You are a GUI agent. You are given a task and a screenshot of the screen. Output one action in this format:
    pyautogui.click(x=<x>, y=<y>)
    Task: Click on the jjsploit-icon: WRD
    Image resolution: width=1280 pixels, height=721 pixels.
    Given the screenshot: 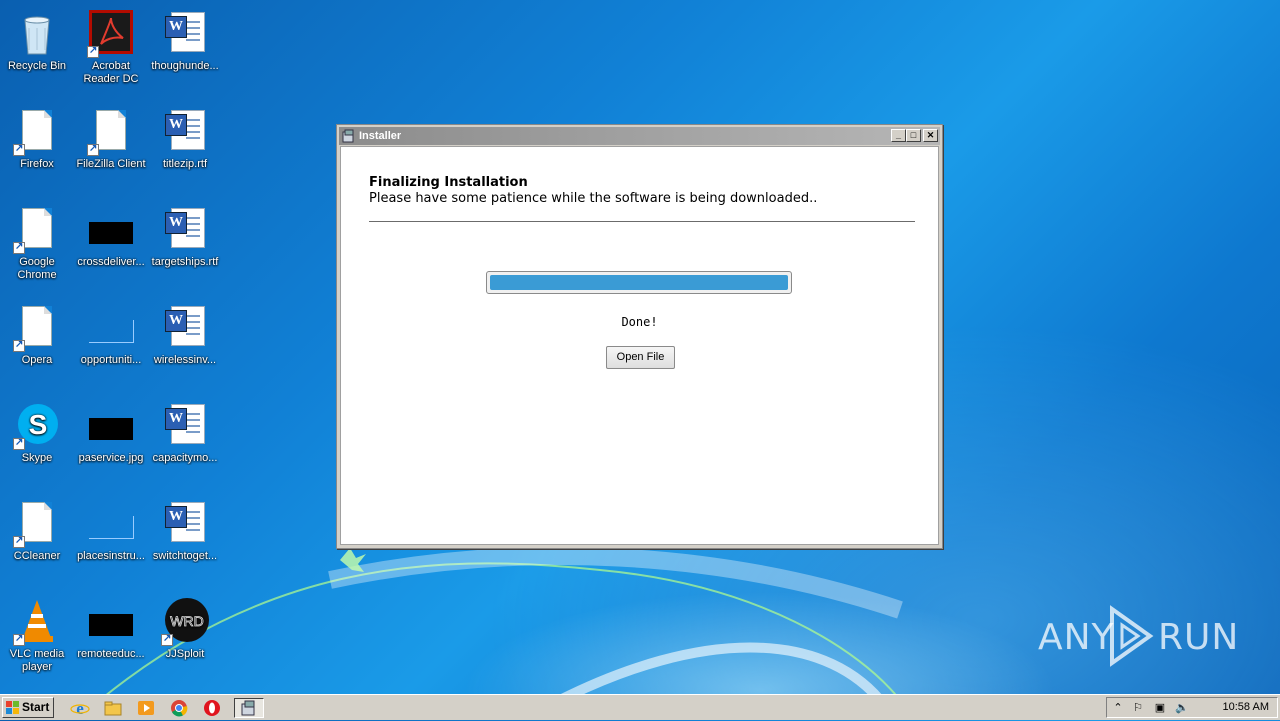 What is the action you would take?
    pyautogui.click(x=185, y=622)
    